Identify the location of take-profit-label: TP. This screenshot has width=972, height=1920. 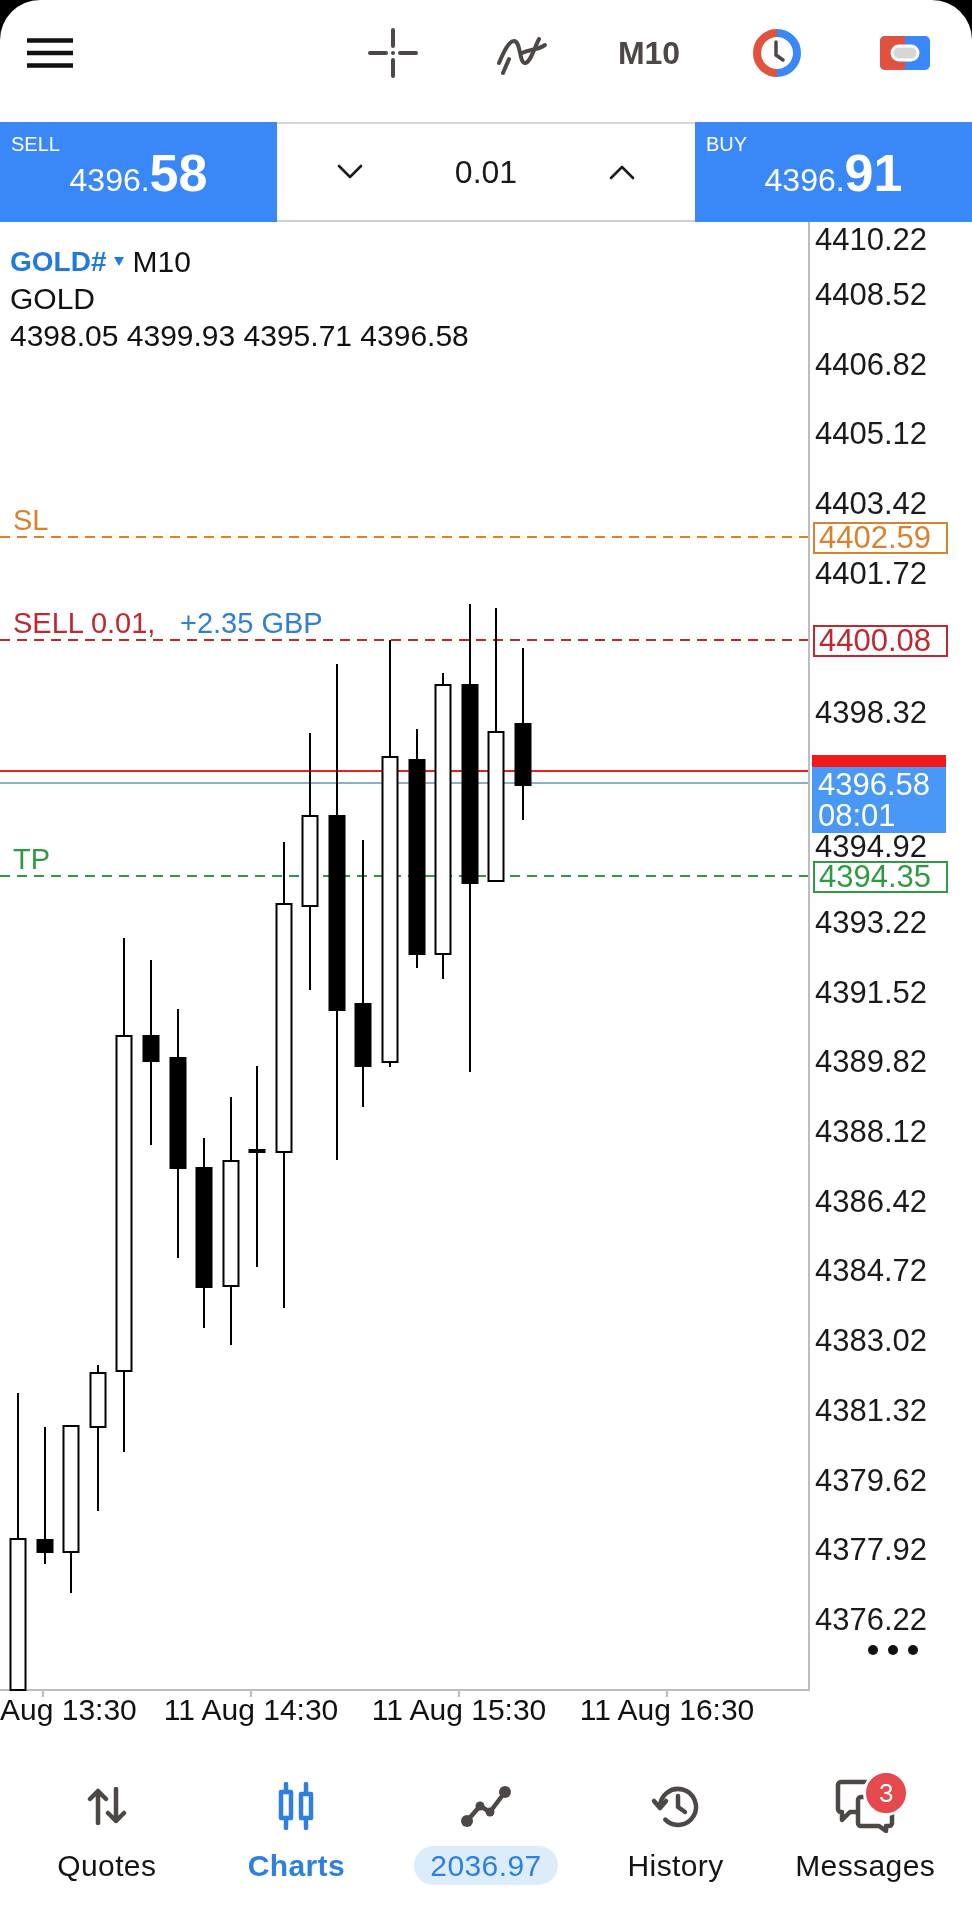
(32, 859).